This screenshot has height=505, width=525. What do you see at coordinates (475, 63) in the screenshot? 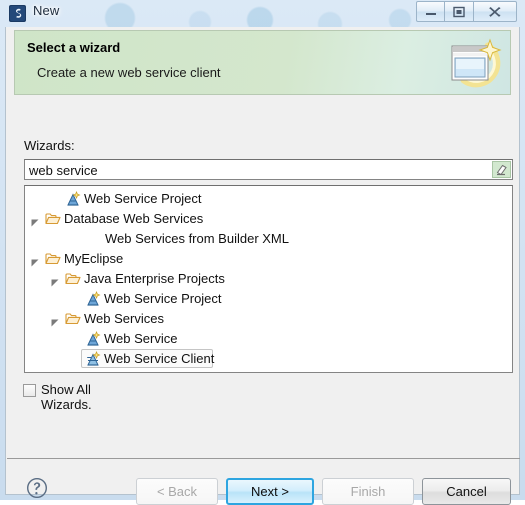
I see `wizard-sparkle-icon` at bounding box center [475, 63].